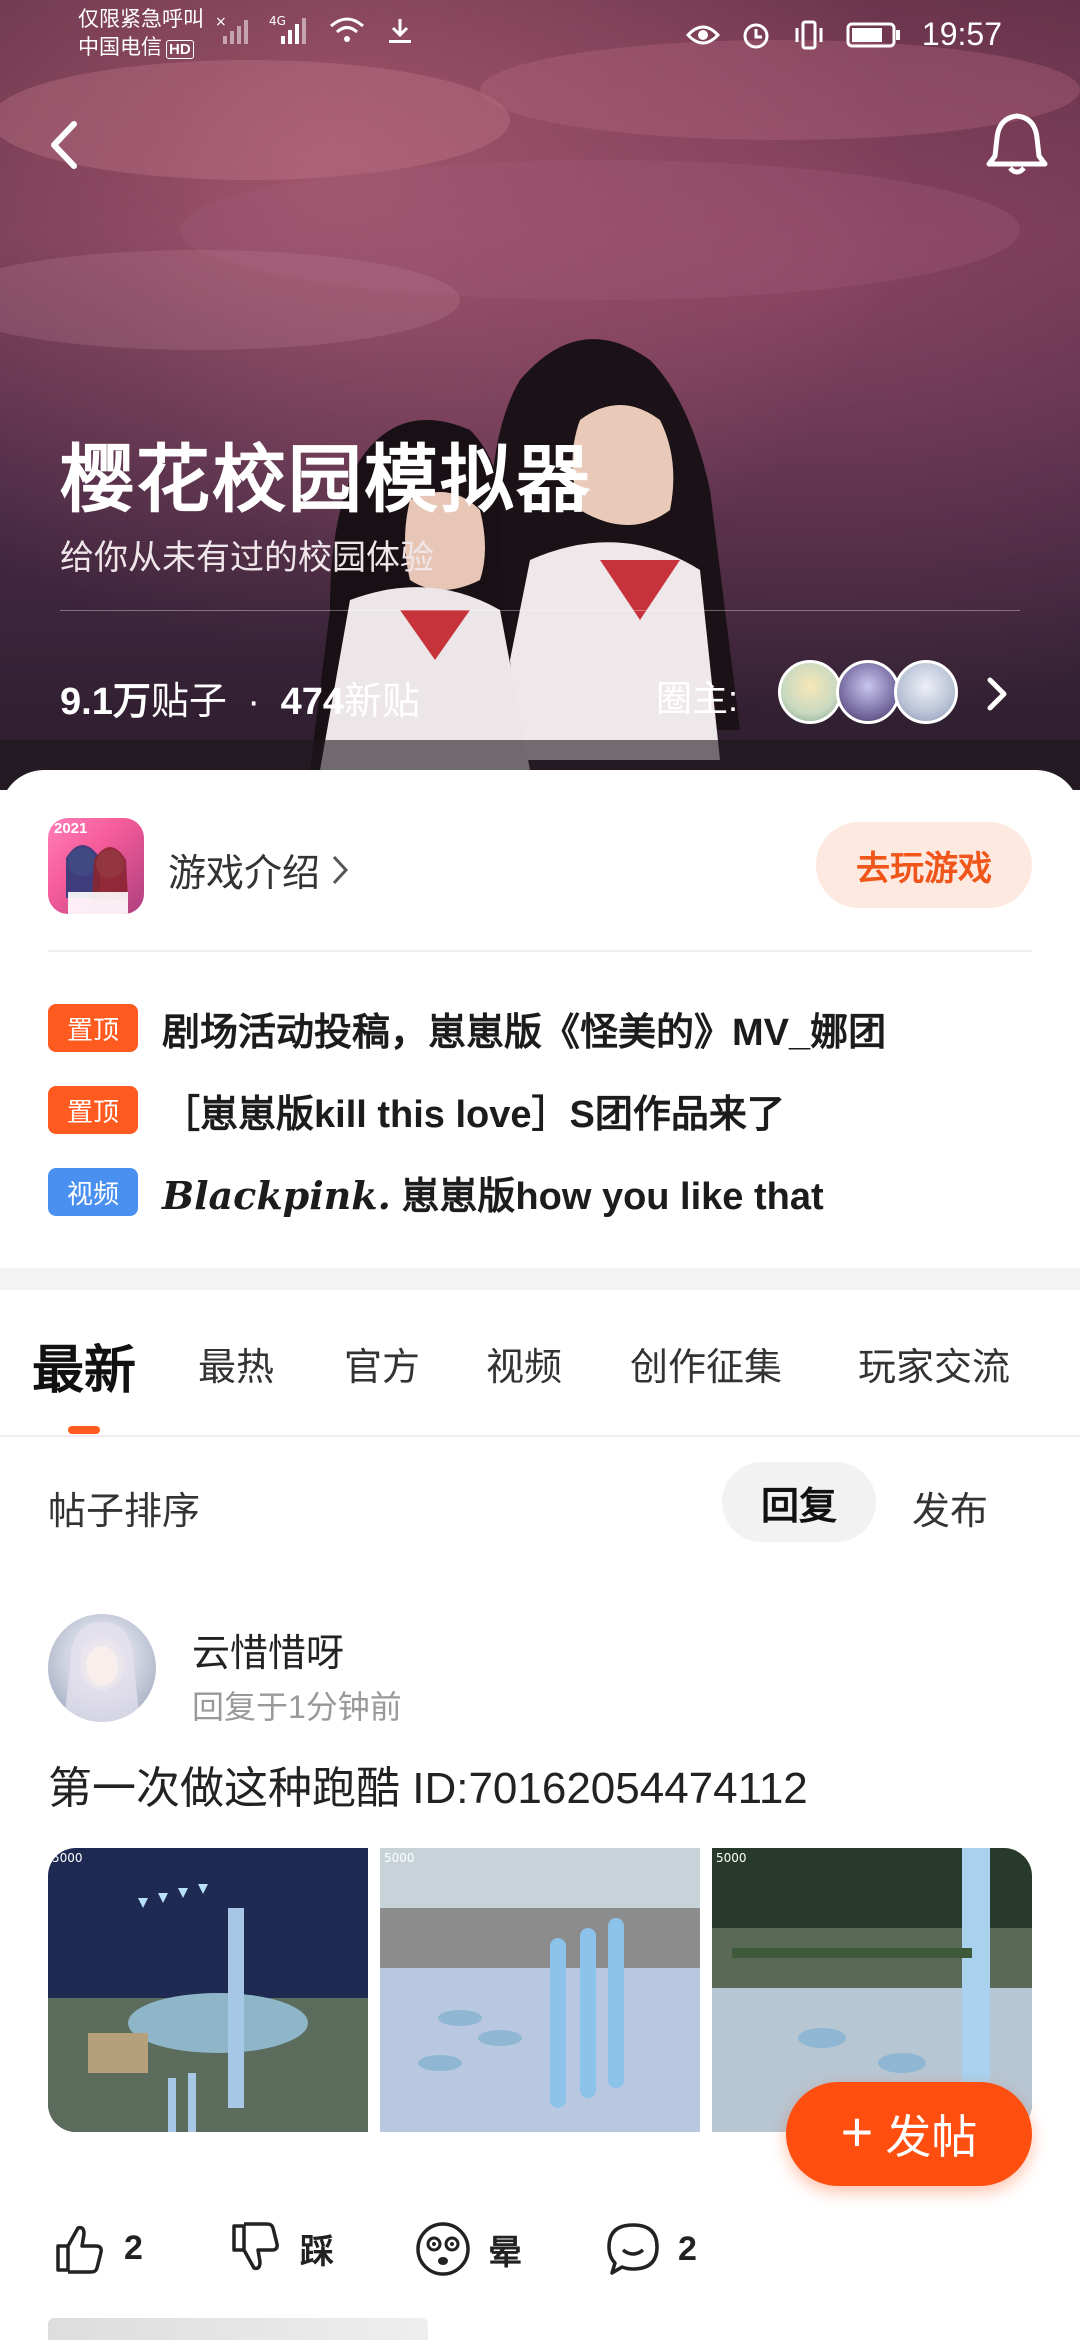  I want to click on pinned-post: 置顶 剧场活动投稿，崽崽版《怪美的》MV_娜团, so click(548, 1028).